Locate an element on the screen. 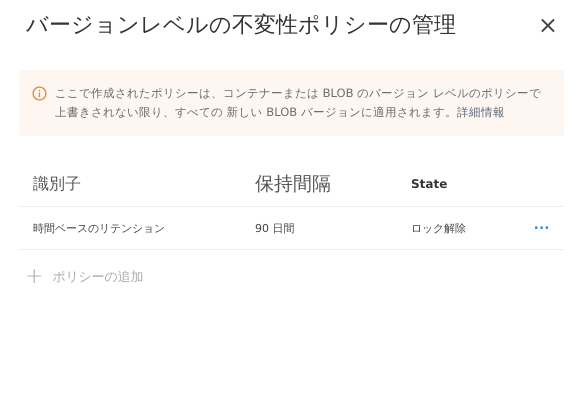 The height and width of the screenshot is (408, 582). more-button: ··· is located at coordinates (542, 229).